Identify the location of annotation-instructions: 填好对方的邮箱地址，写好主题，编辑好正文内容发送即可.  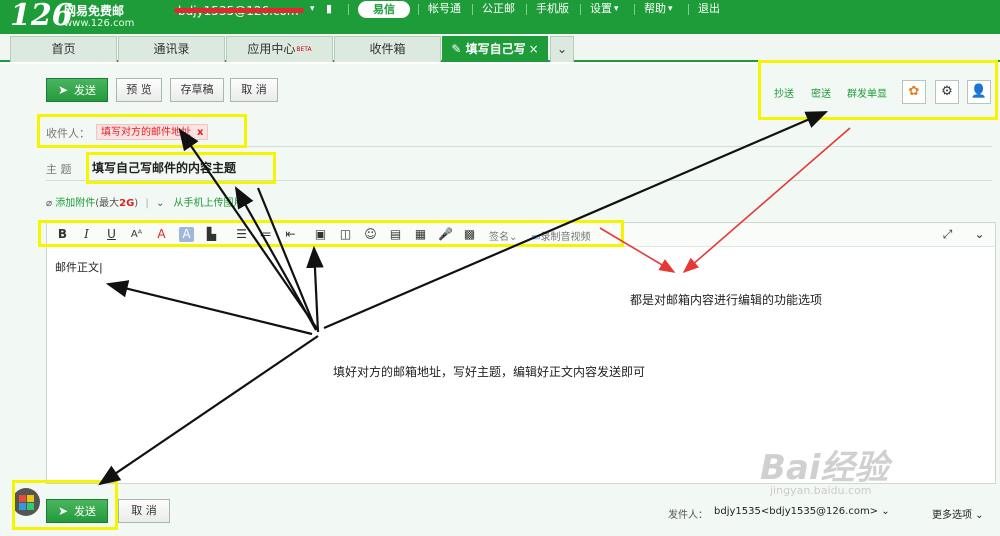
(489, 372).